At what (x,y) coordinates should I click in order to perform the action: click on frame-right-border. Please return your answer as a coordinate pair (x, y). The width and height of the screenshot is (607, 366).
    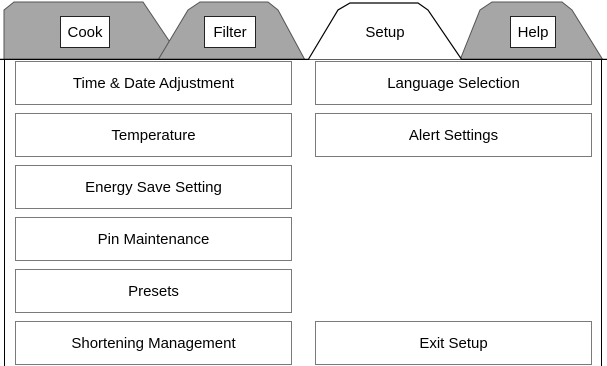
    Looking at the image, I should click on (601, 213).